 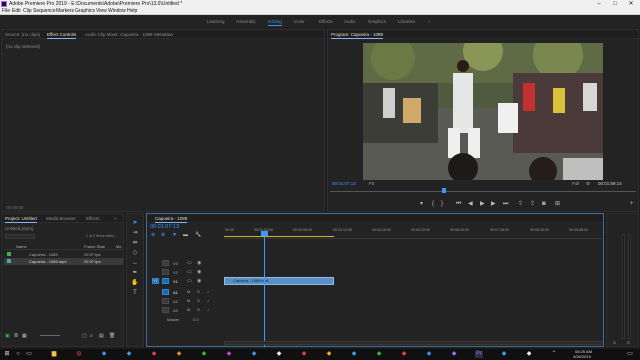 I want to click on hand-tool-icon: ✋, so click(x=135, y=283).